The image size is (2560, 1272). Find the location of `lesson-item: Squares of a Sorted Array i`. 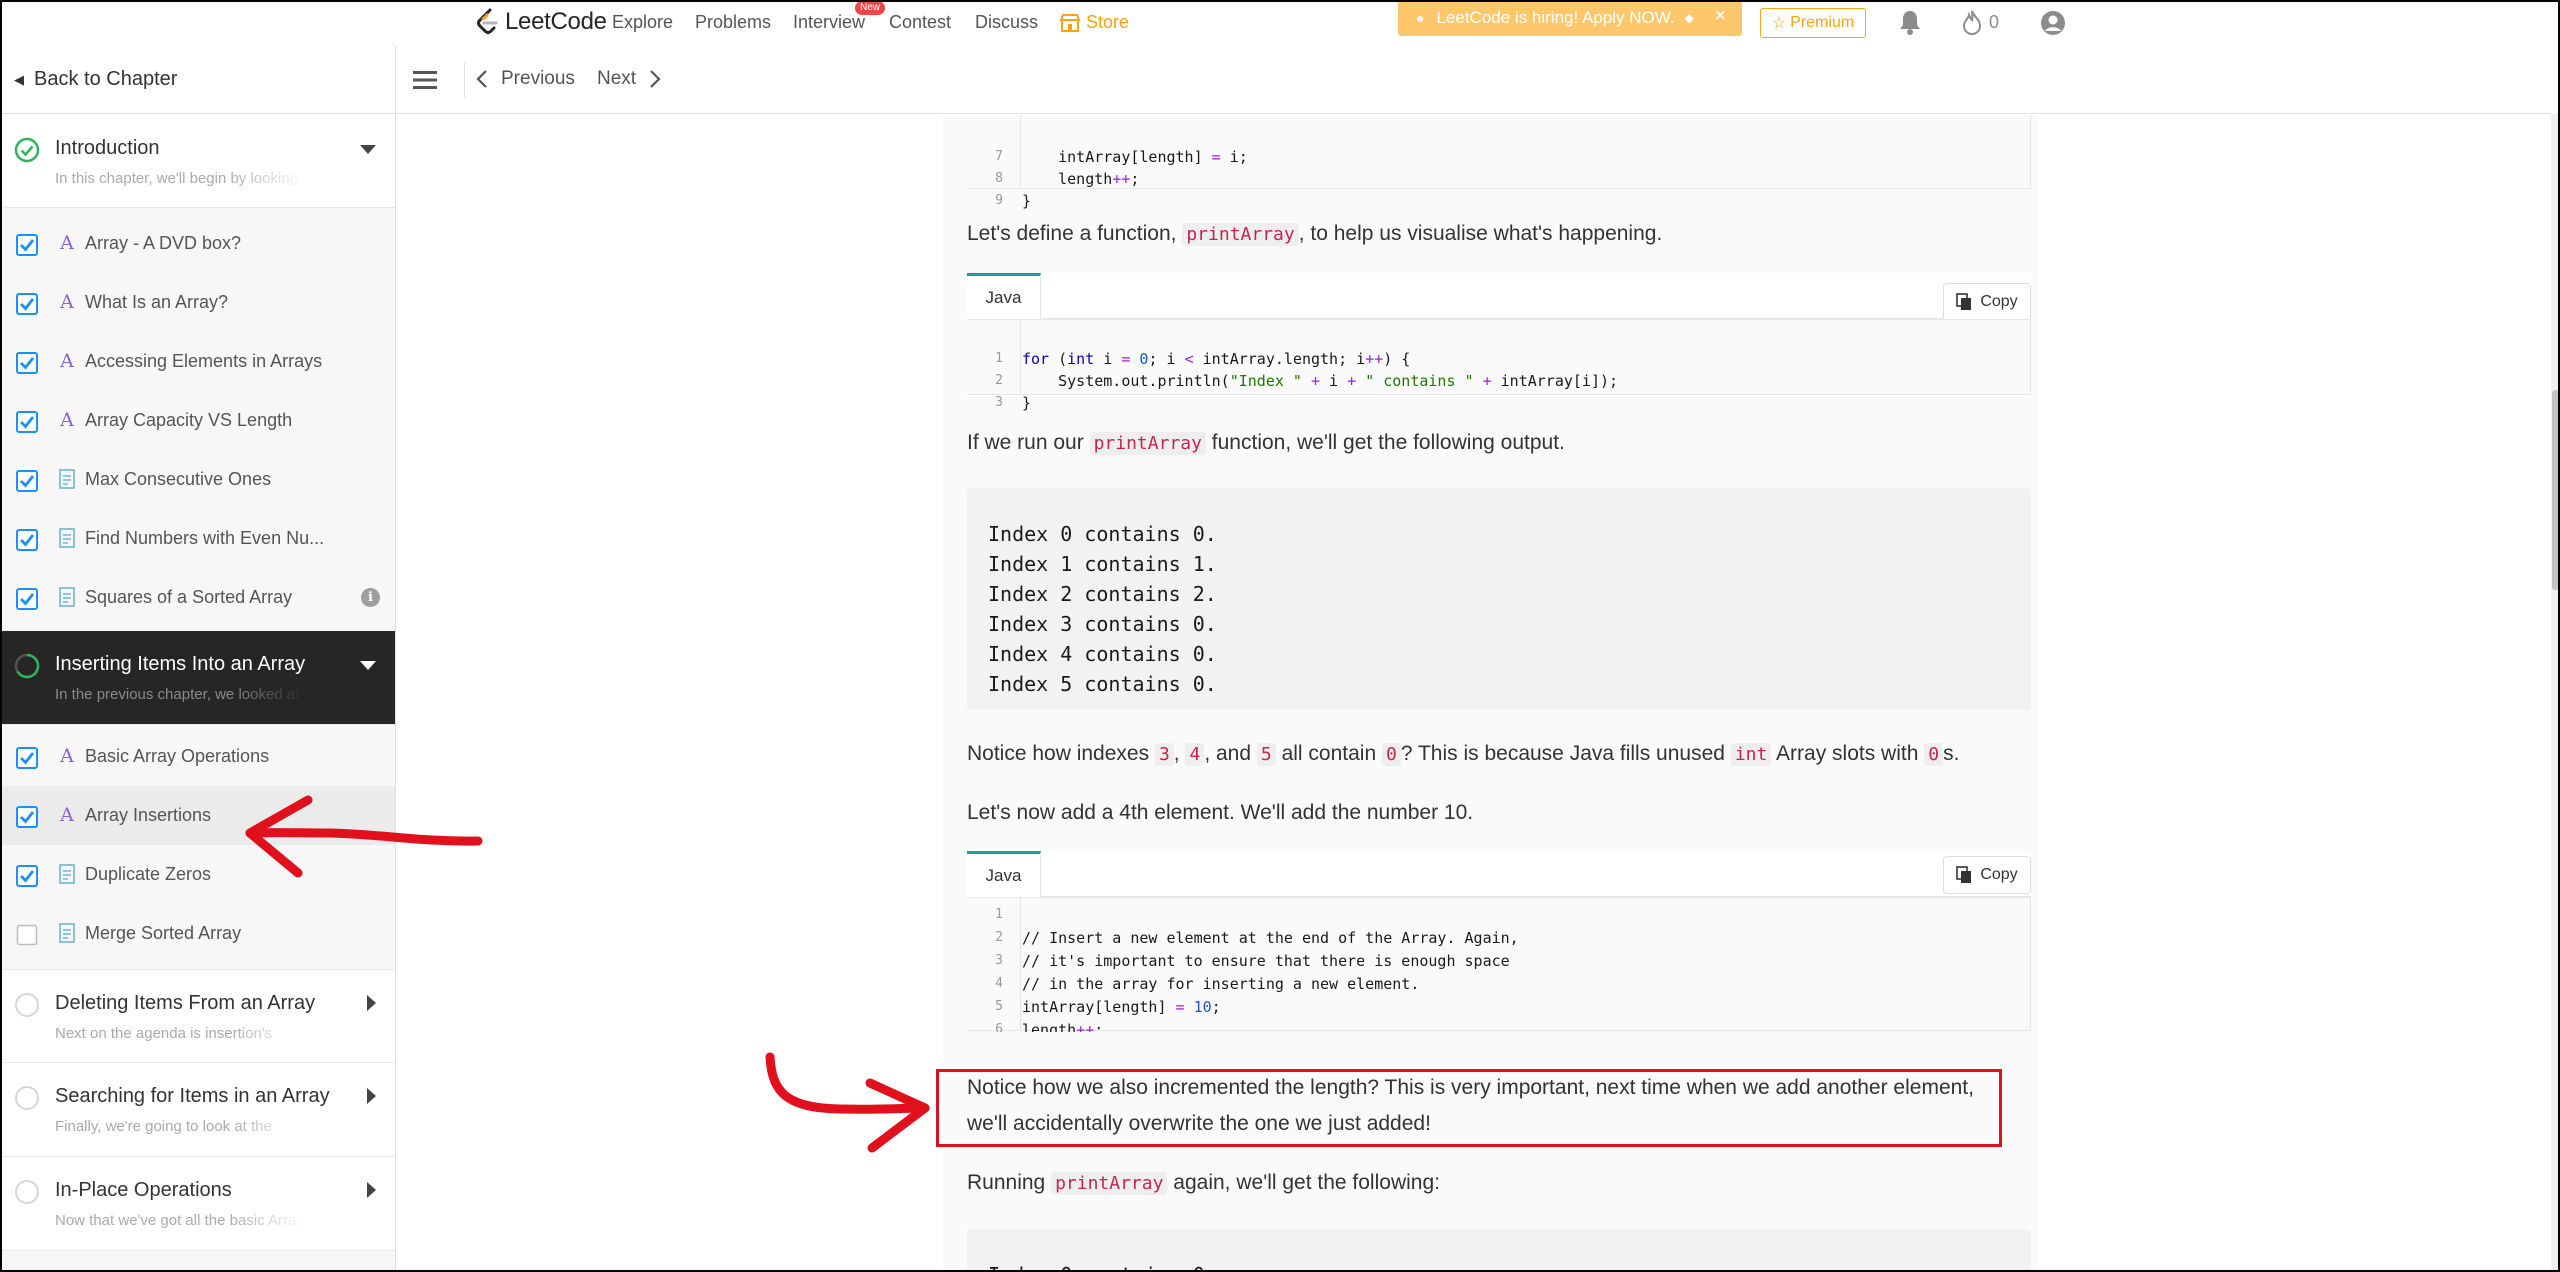

lesson-item: Squares of a Sorted Array i is located at coordinates (197, 597).